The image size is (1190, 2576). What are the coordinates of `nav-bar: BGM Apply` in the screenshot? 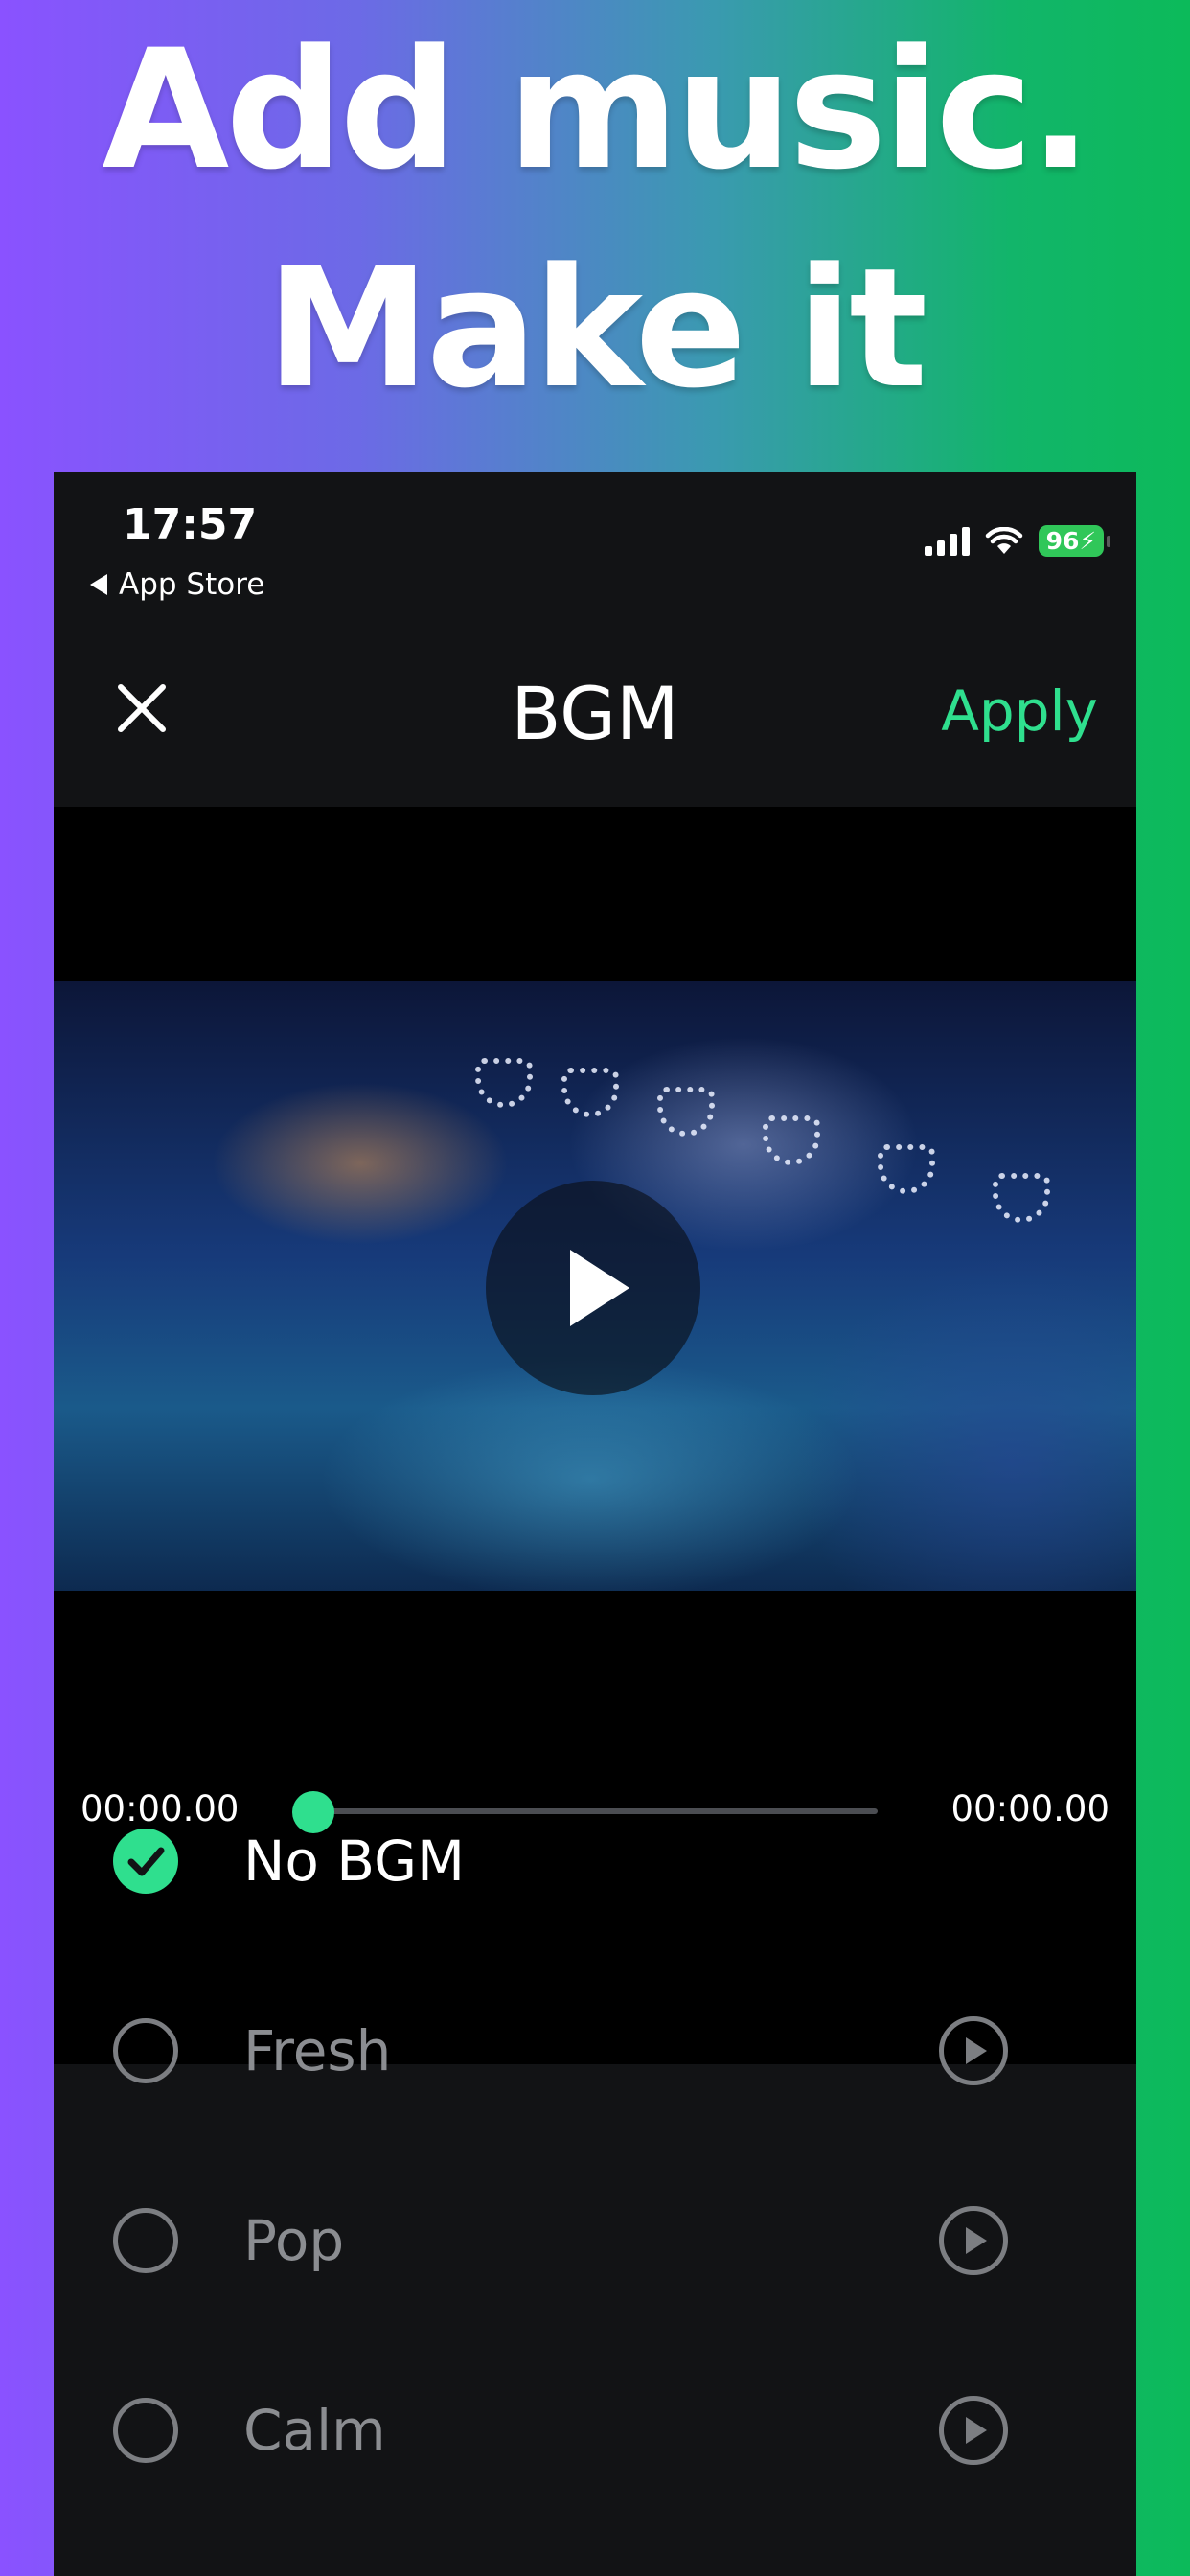 It's located at (595, 711).